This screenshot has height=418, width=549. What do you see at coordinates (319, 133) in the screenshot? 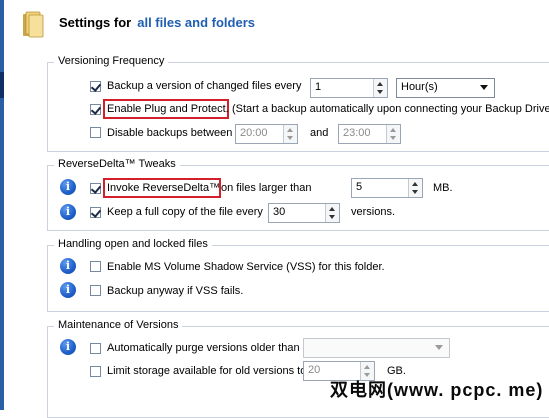
I see `disable-and-label: and` at bounding box center [319, 133].